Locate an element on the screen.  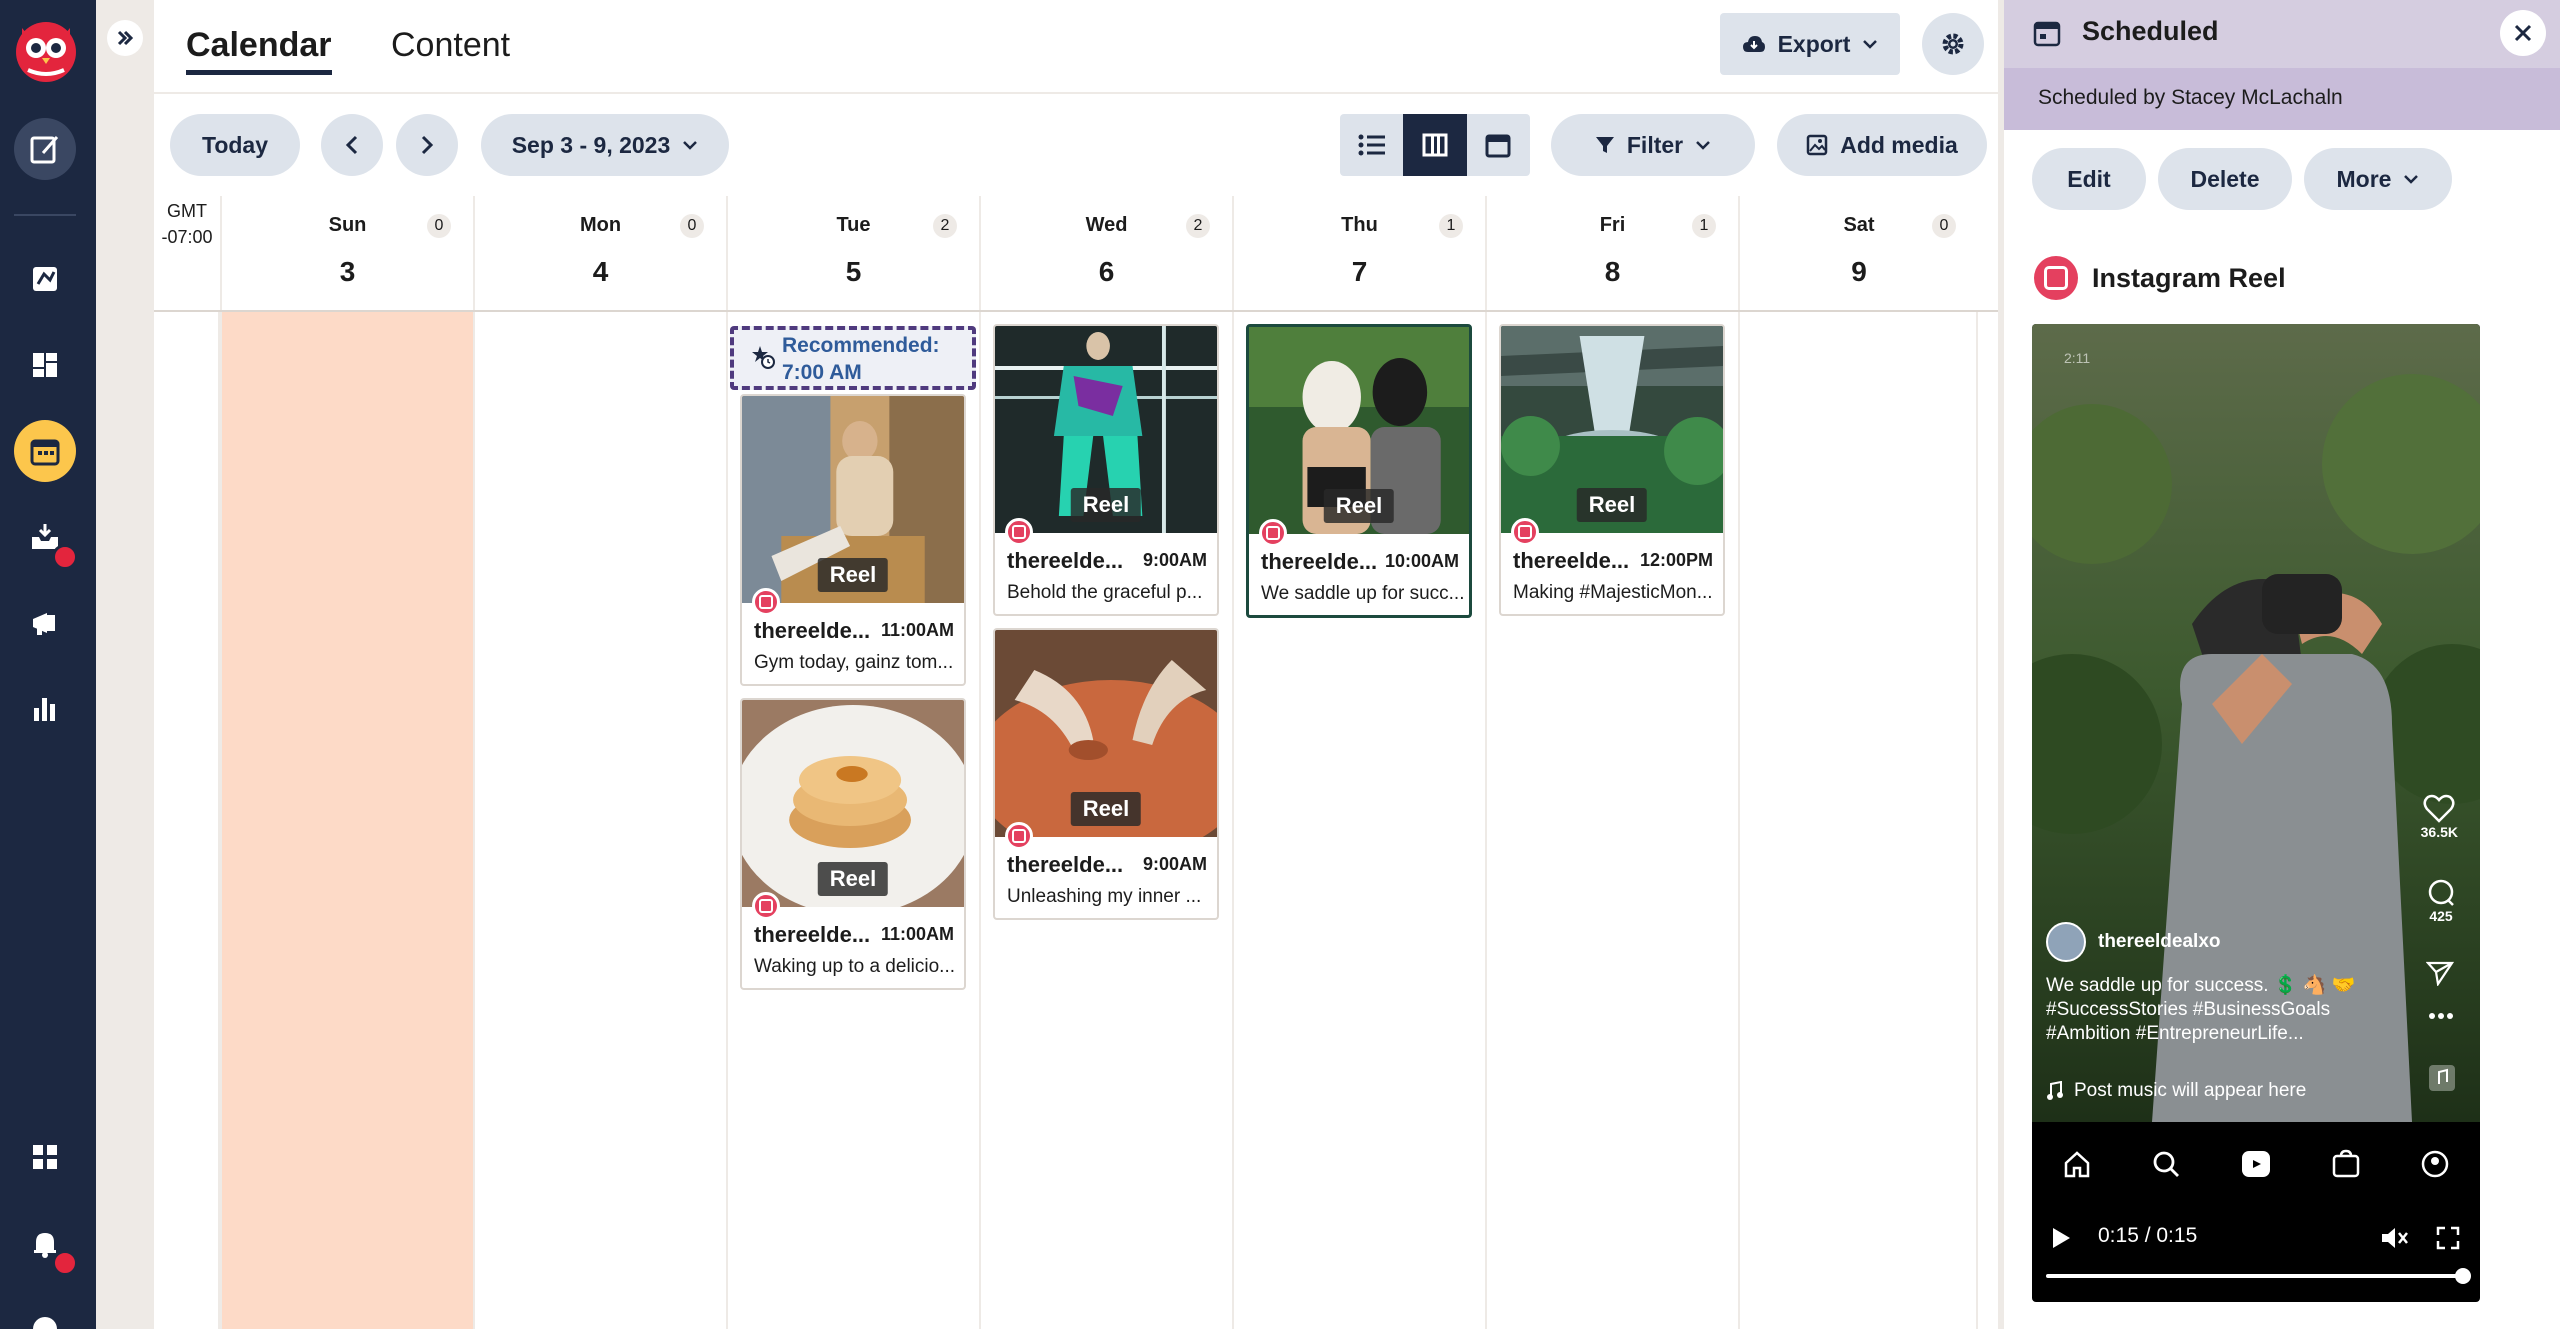
add-media-button: Add media is located at coordinates (1882, 145).